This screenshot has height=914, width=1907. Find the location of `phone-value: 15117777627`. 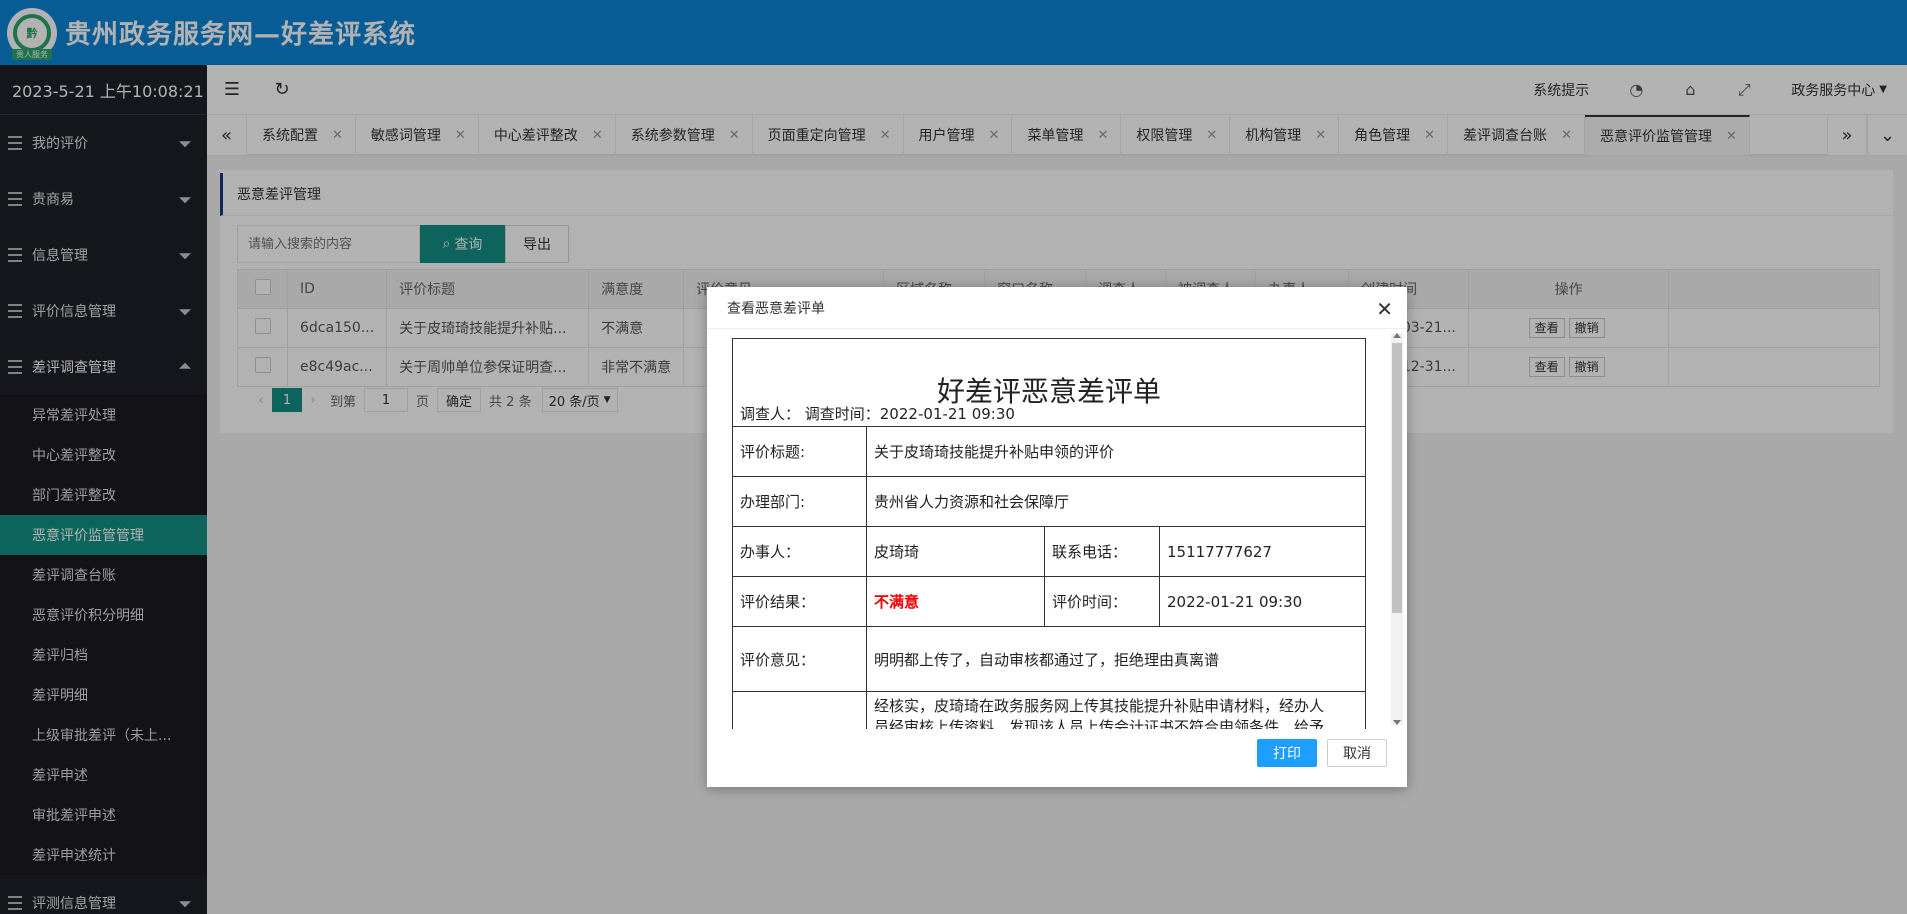

phone-value: 15117777627 is located at coordinates (1262, 551).